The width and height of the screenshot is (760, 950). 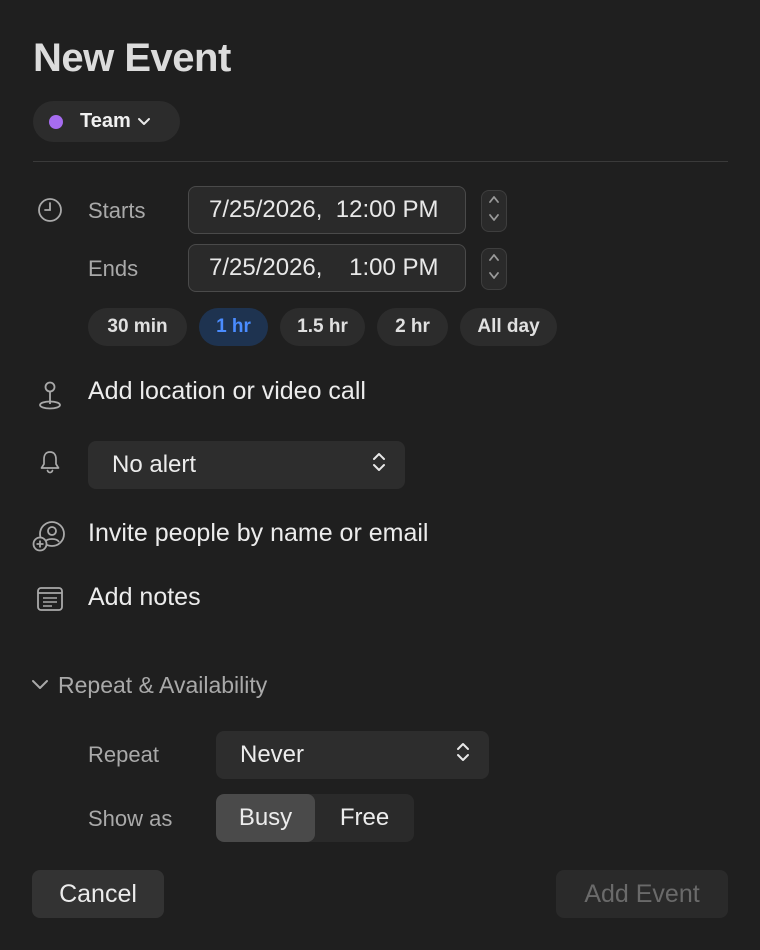 What do you see at coordinates (49, 535) in the screenshot?
I see `add-person-icon` at bounding box center [49, 535].